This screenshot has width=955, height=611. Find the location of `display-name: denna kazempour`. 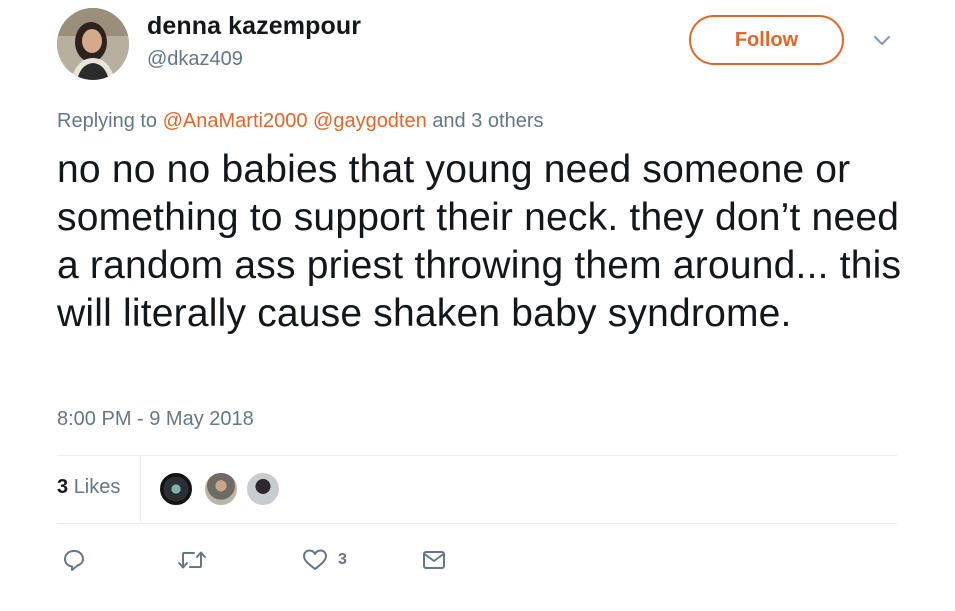

display-name: denna kazempour is located at coordinates (254, 26).